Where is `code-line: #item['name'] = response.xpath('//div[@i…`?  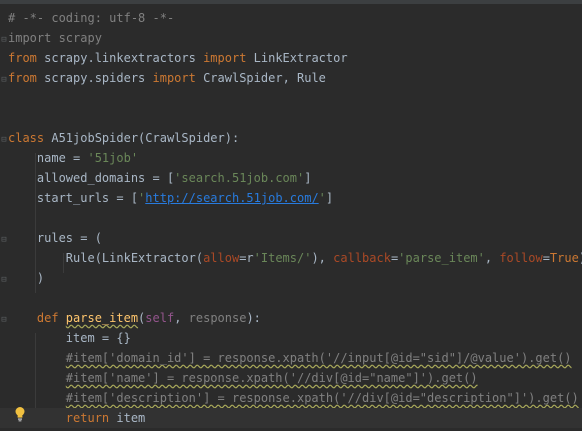 code-line: #item['name'] = response.xpath('//div[@i… is located at coordinates (243, 378).